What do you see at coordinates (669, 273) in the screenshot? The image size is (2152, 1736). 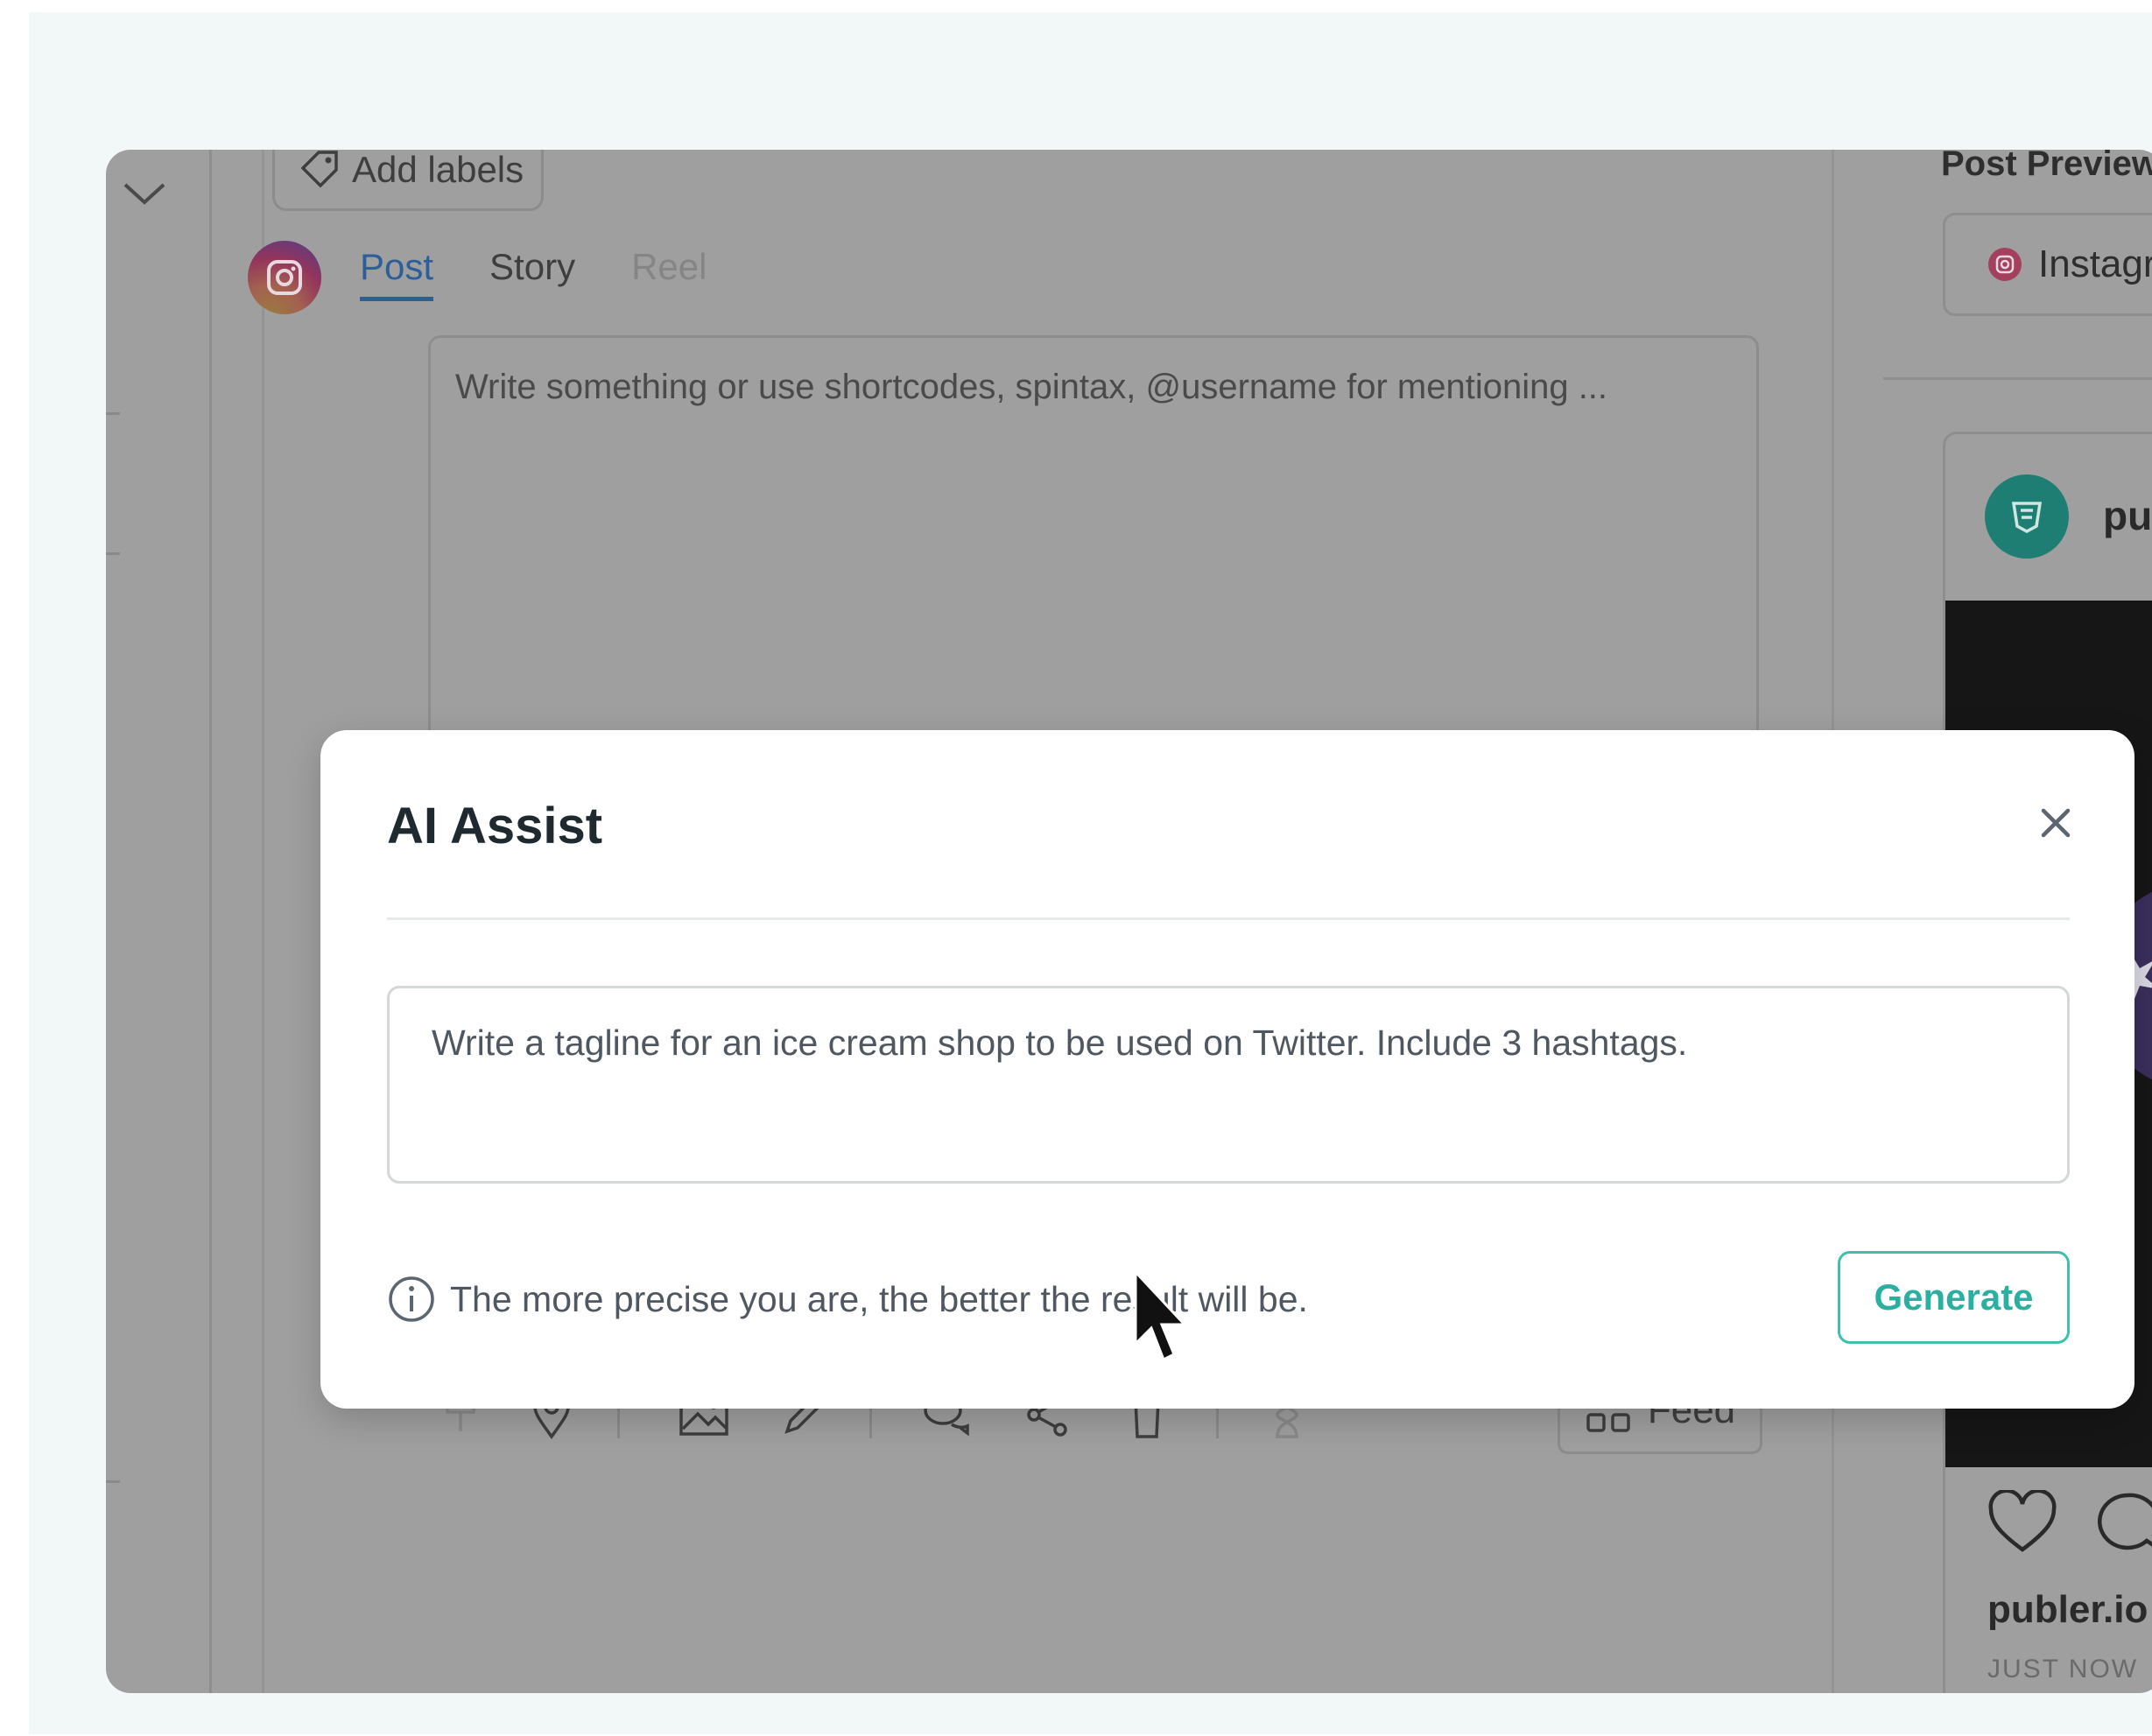 I see `tab-reel: Reel` at bounding box center [669, 273].